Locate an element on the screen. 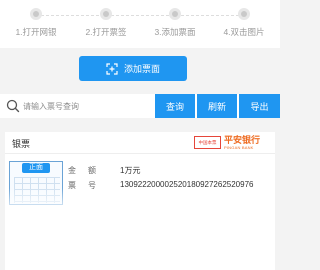  amount-value: 1万元 is located at coordinates (130, 170).